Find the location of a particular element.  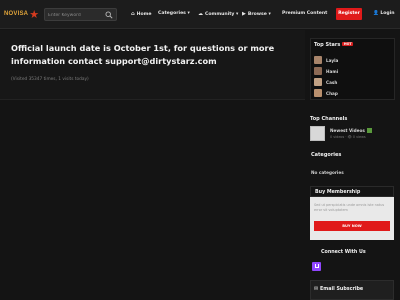

top-channels-title: Top Channels is located at coordinates (329, 119).